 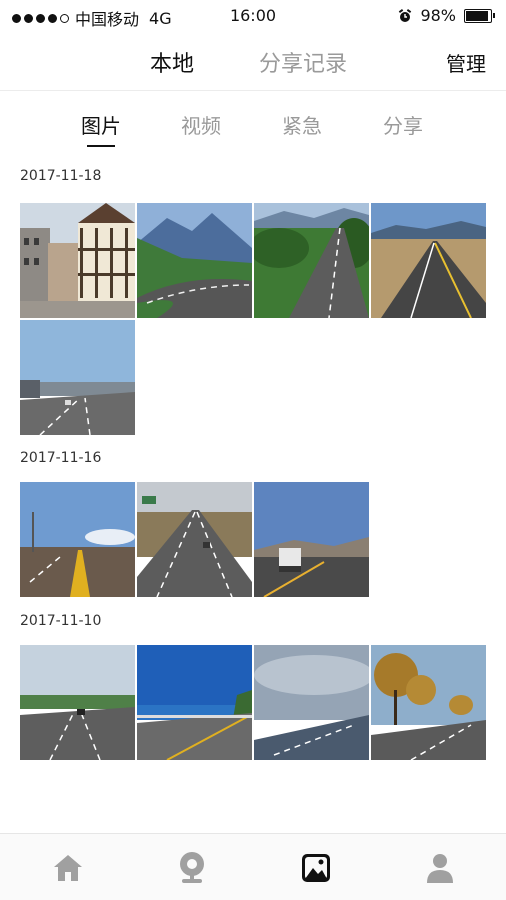 I want to click on camera-icon, so click(x=192, y=867).